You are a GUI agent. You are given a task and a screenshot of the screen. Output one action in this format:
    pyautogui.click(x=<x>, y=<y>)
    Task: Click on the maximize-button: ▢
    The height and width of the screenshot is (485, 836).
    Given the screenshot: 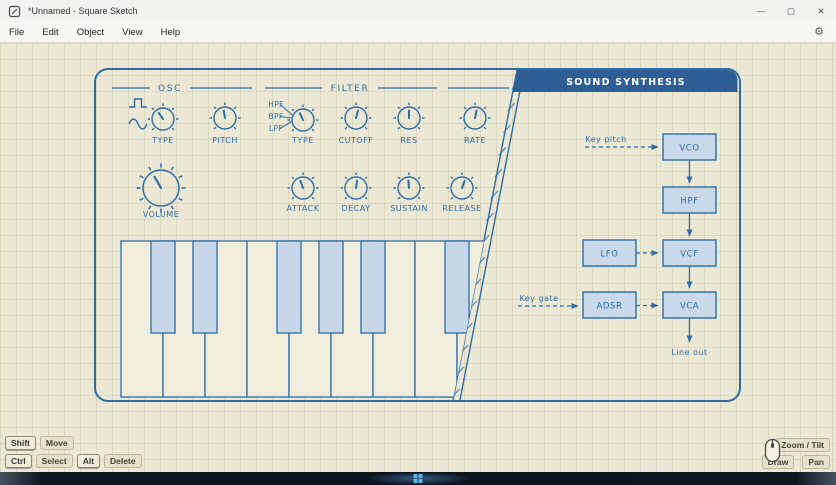 What is the action you would take?
    pyautogui.click(x=791, y=11)
    